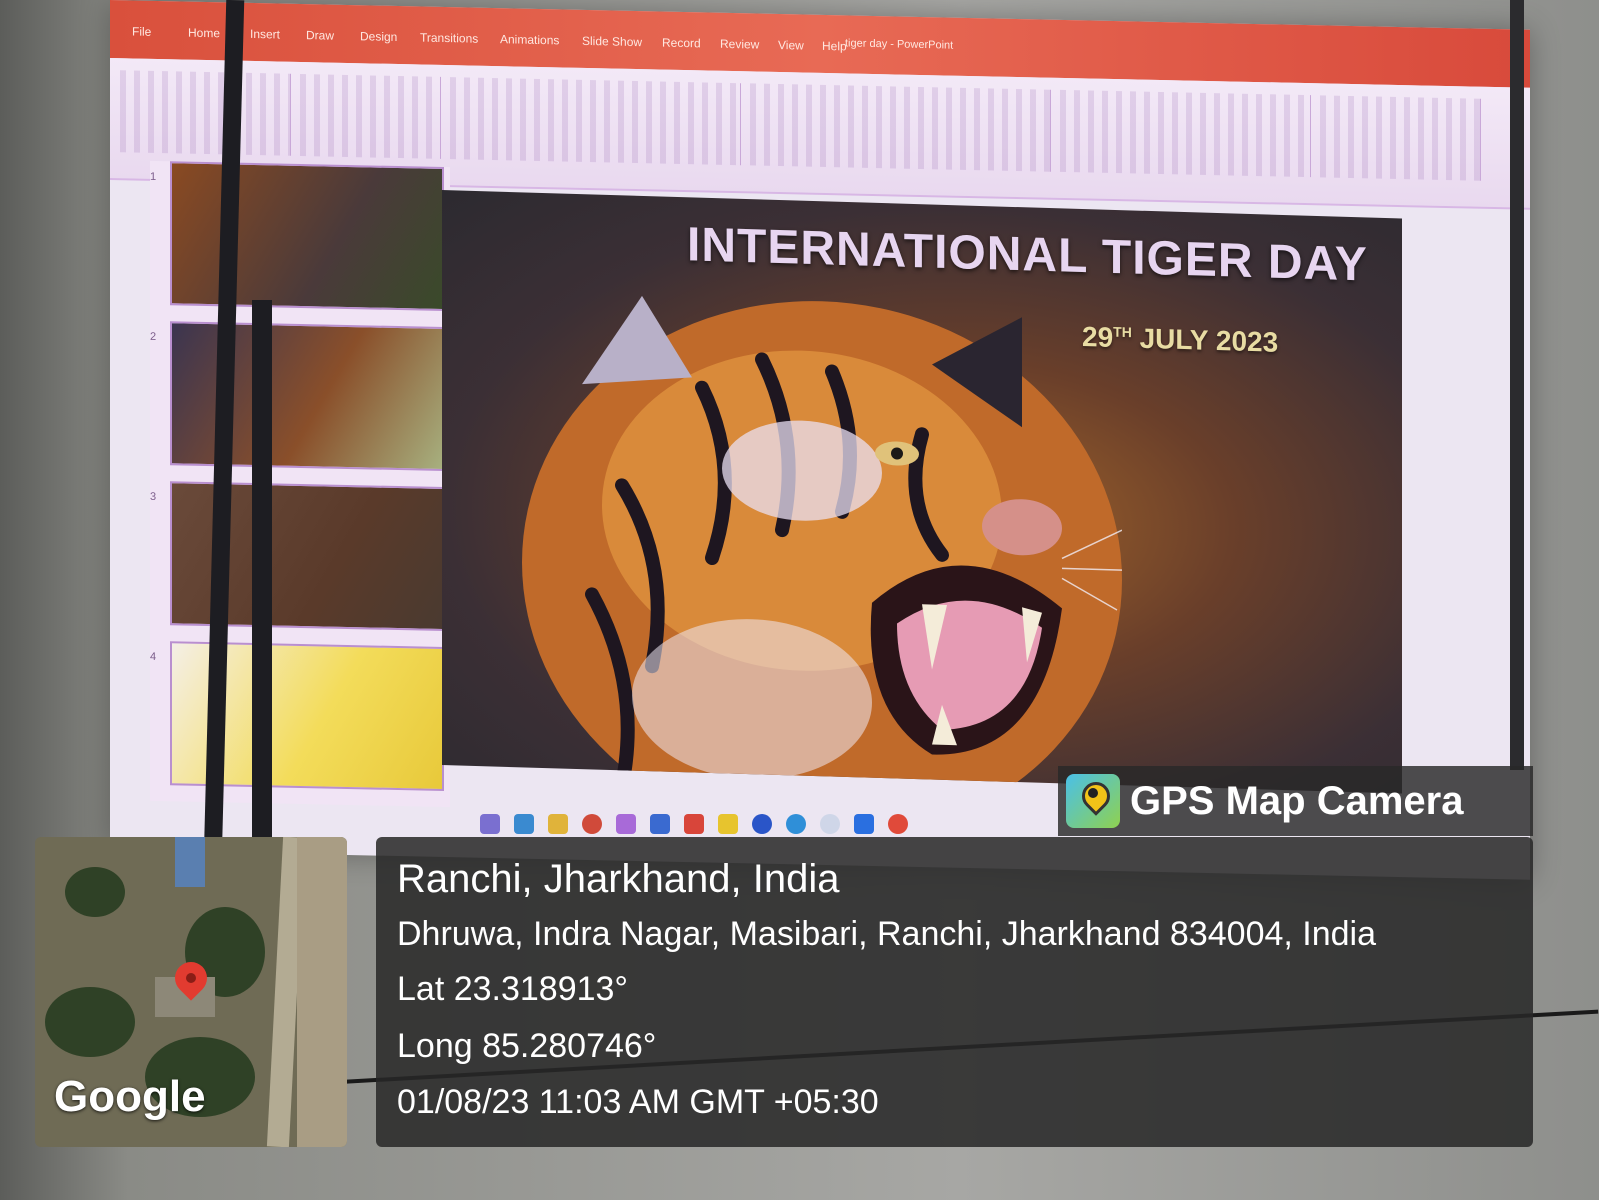  What do you see at coordinates (378, 36) in the screenshot?
I see `tab-design: Design` at bounding box center [378, 36].